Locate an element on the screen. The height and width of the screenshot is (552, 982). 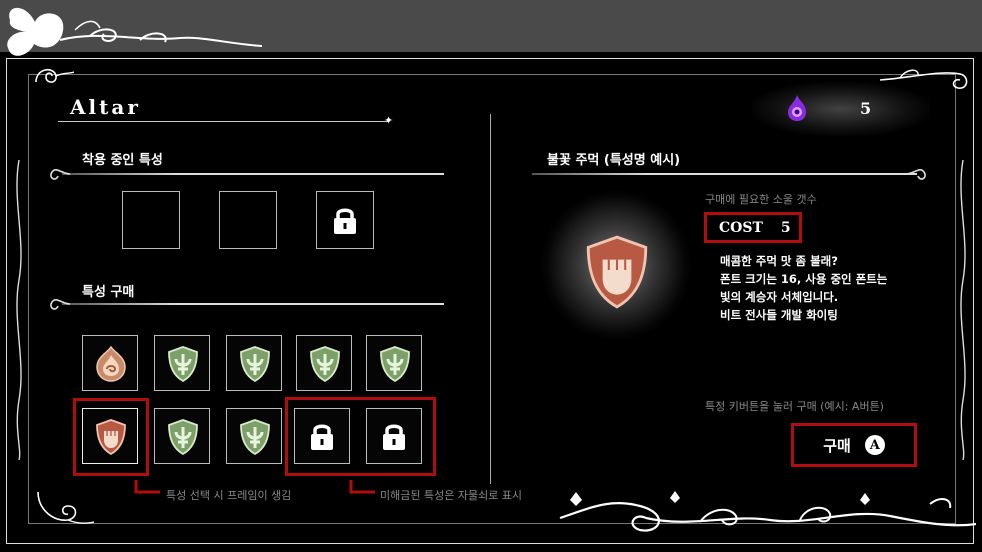
a-button-icon: A is located at coordinates (874, 445).